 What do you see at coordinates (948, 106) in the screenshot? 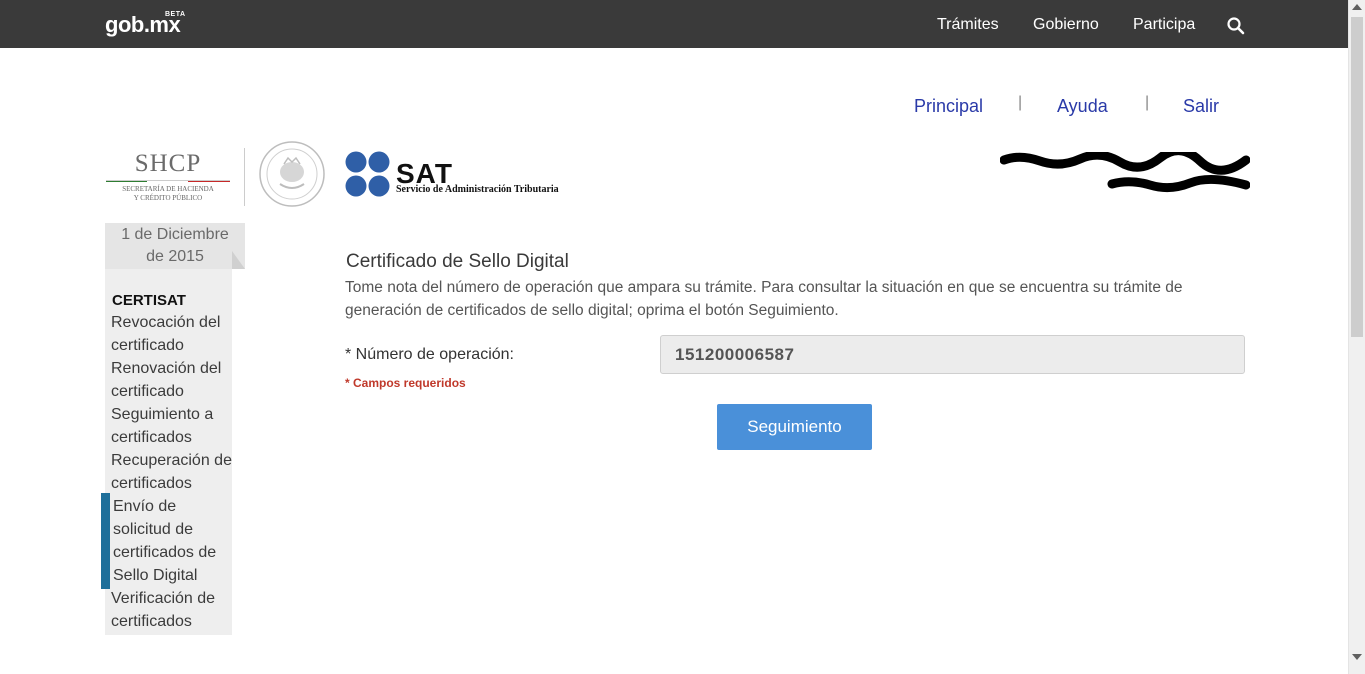
I see `link-principal: Principal` at bounding box center [948, 106].